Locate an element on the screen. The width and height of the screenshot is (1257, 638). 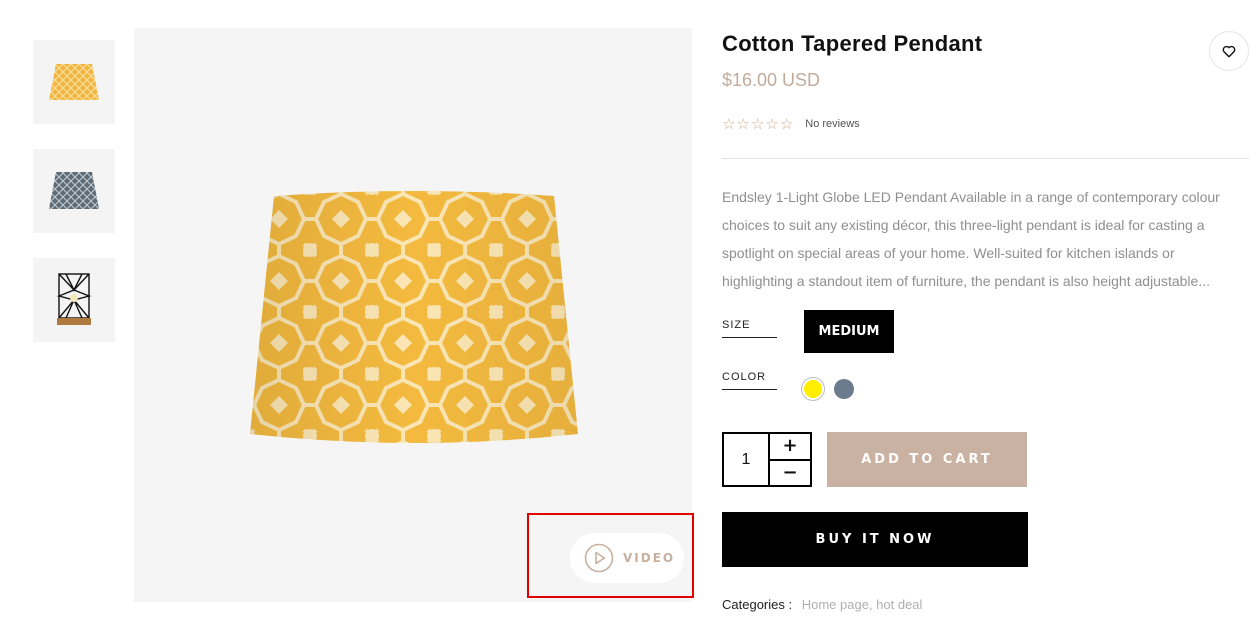
video-button: VIDEO is located at coordinates (627, 558).